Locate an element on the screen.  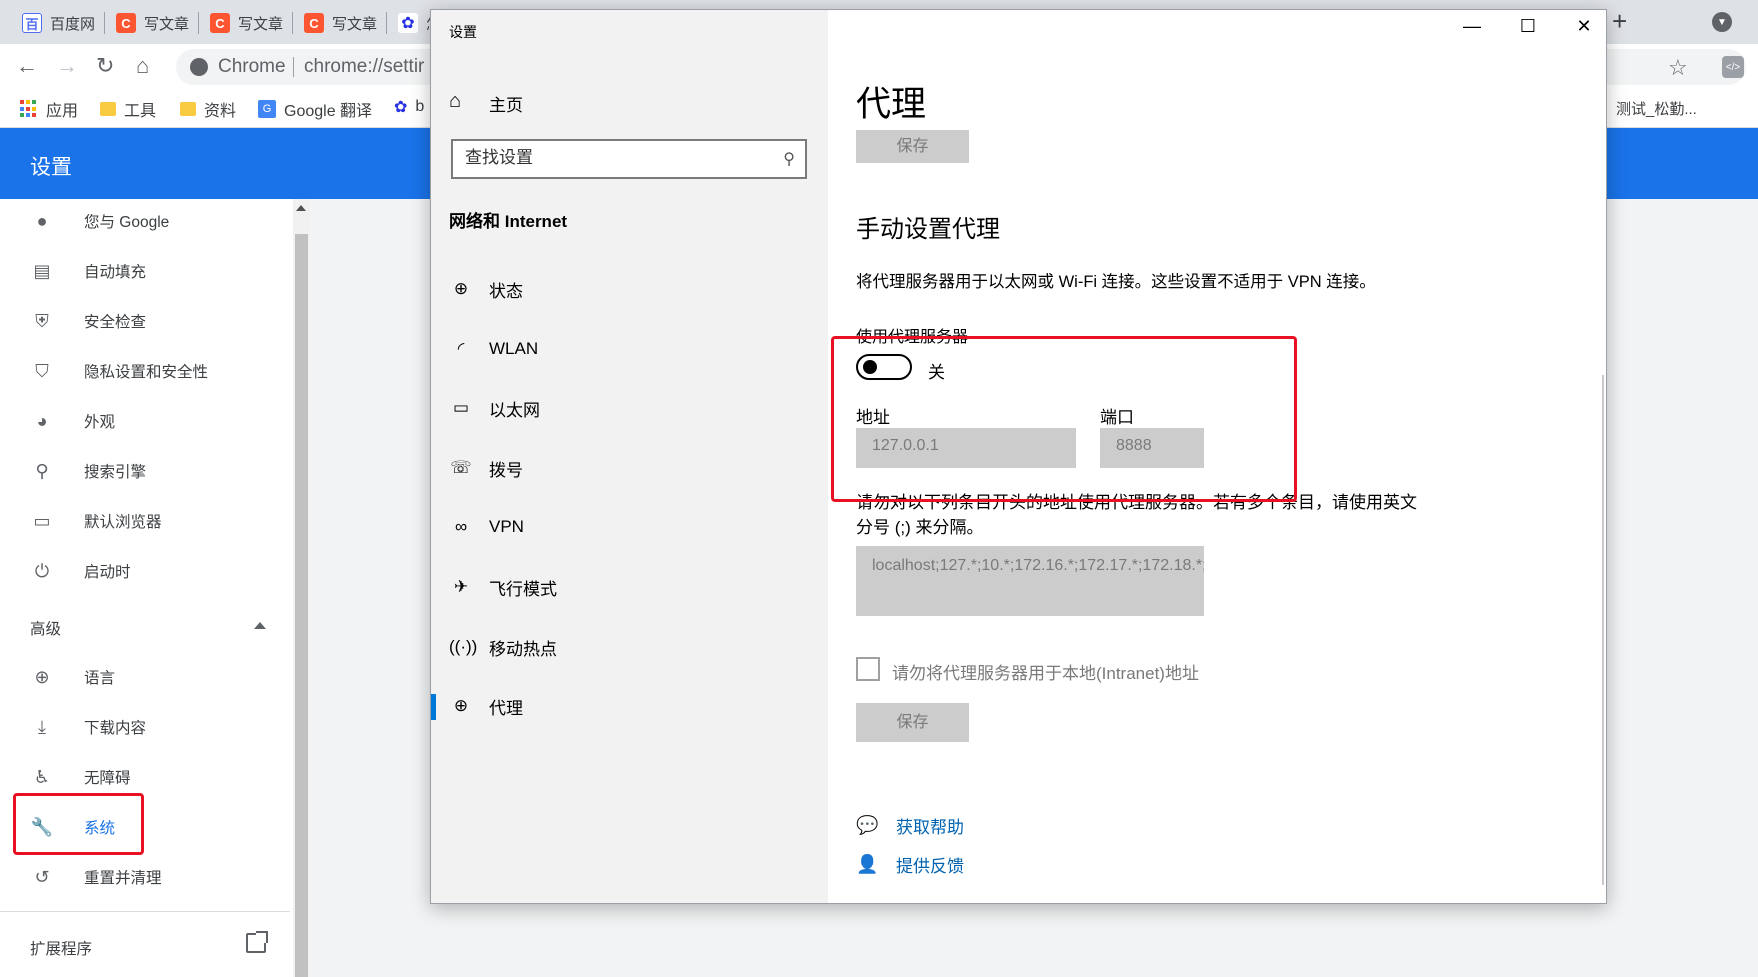
sidebar-item-search-engine: ⚲ 搜索引擎 is located at coordinates (145, 471).